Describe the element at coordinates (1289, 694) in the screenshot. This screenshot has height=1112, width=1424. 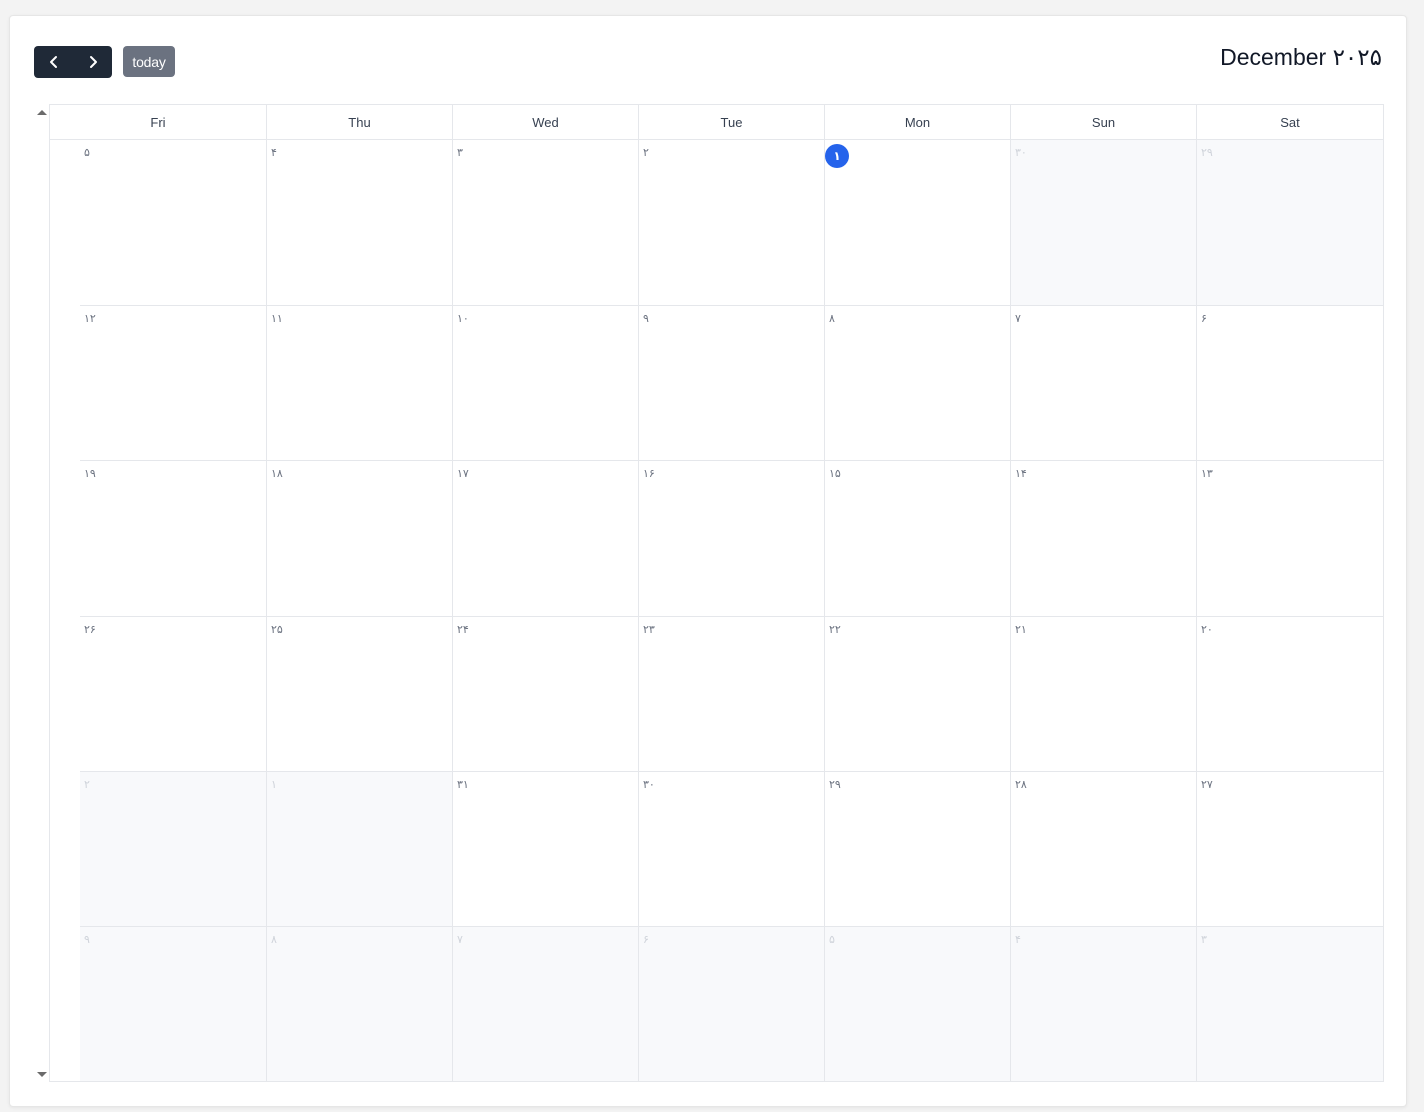
I see `day-cell: ۲۰` at that location.